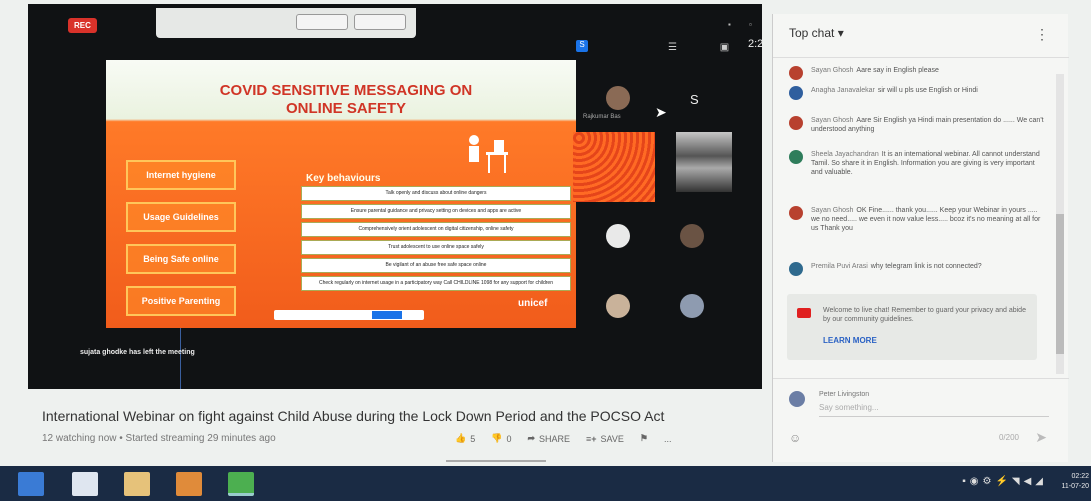 The image size is (1091, 501). Describe the element at coordinates (1008, 437) in the screenshot. I see `char-counter: 0/200` at that location.